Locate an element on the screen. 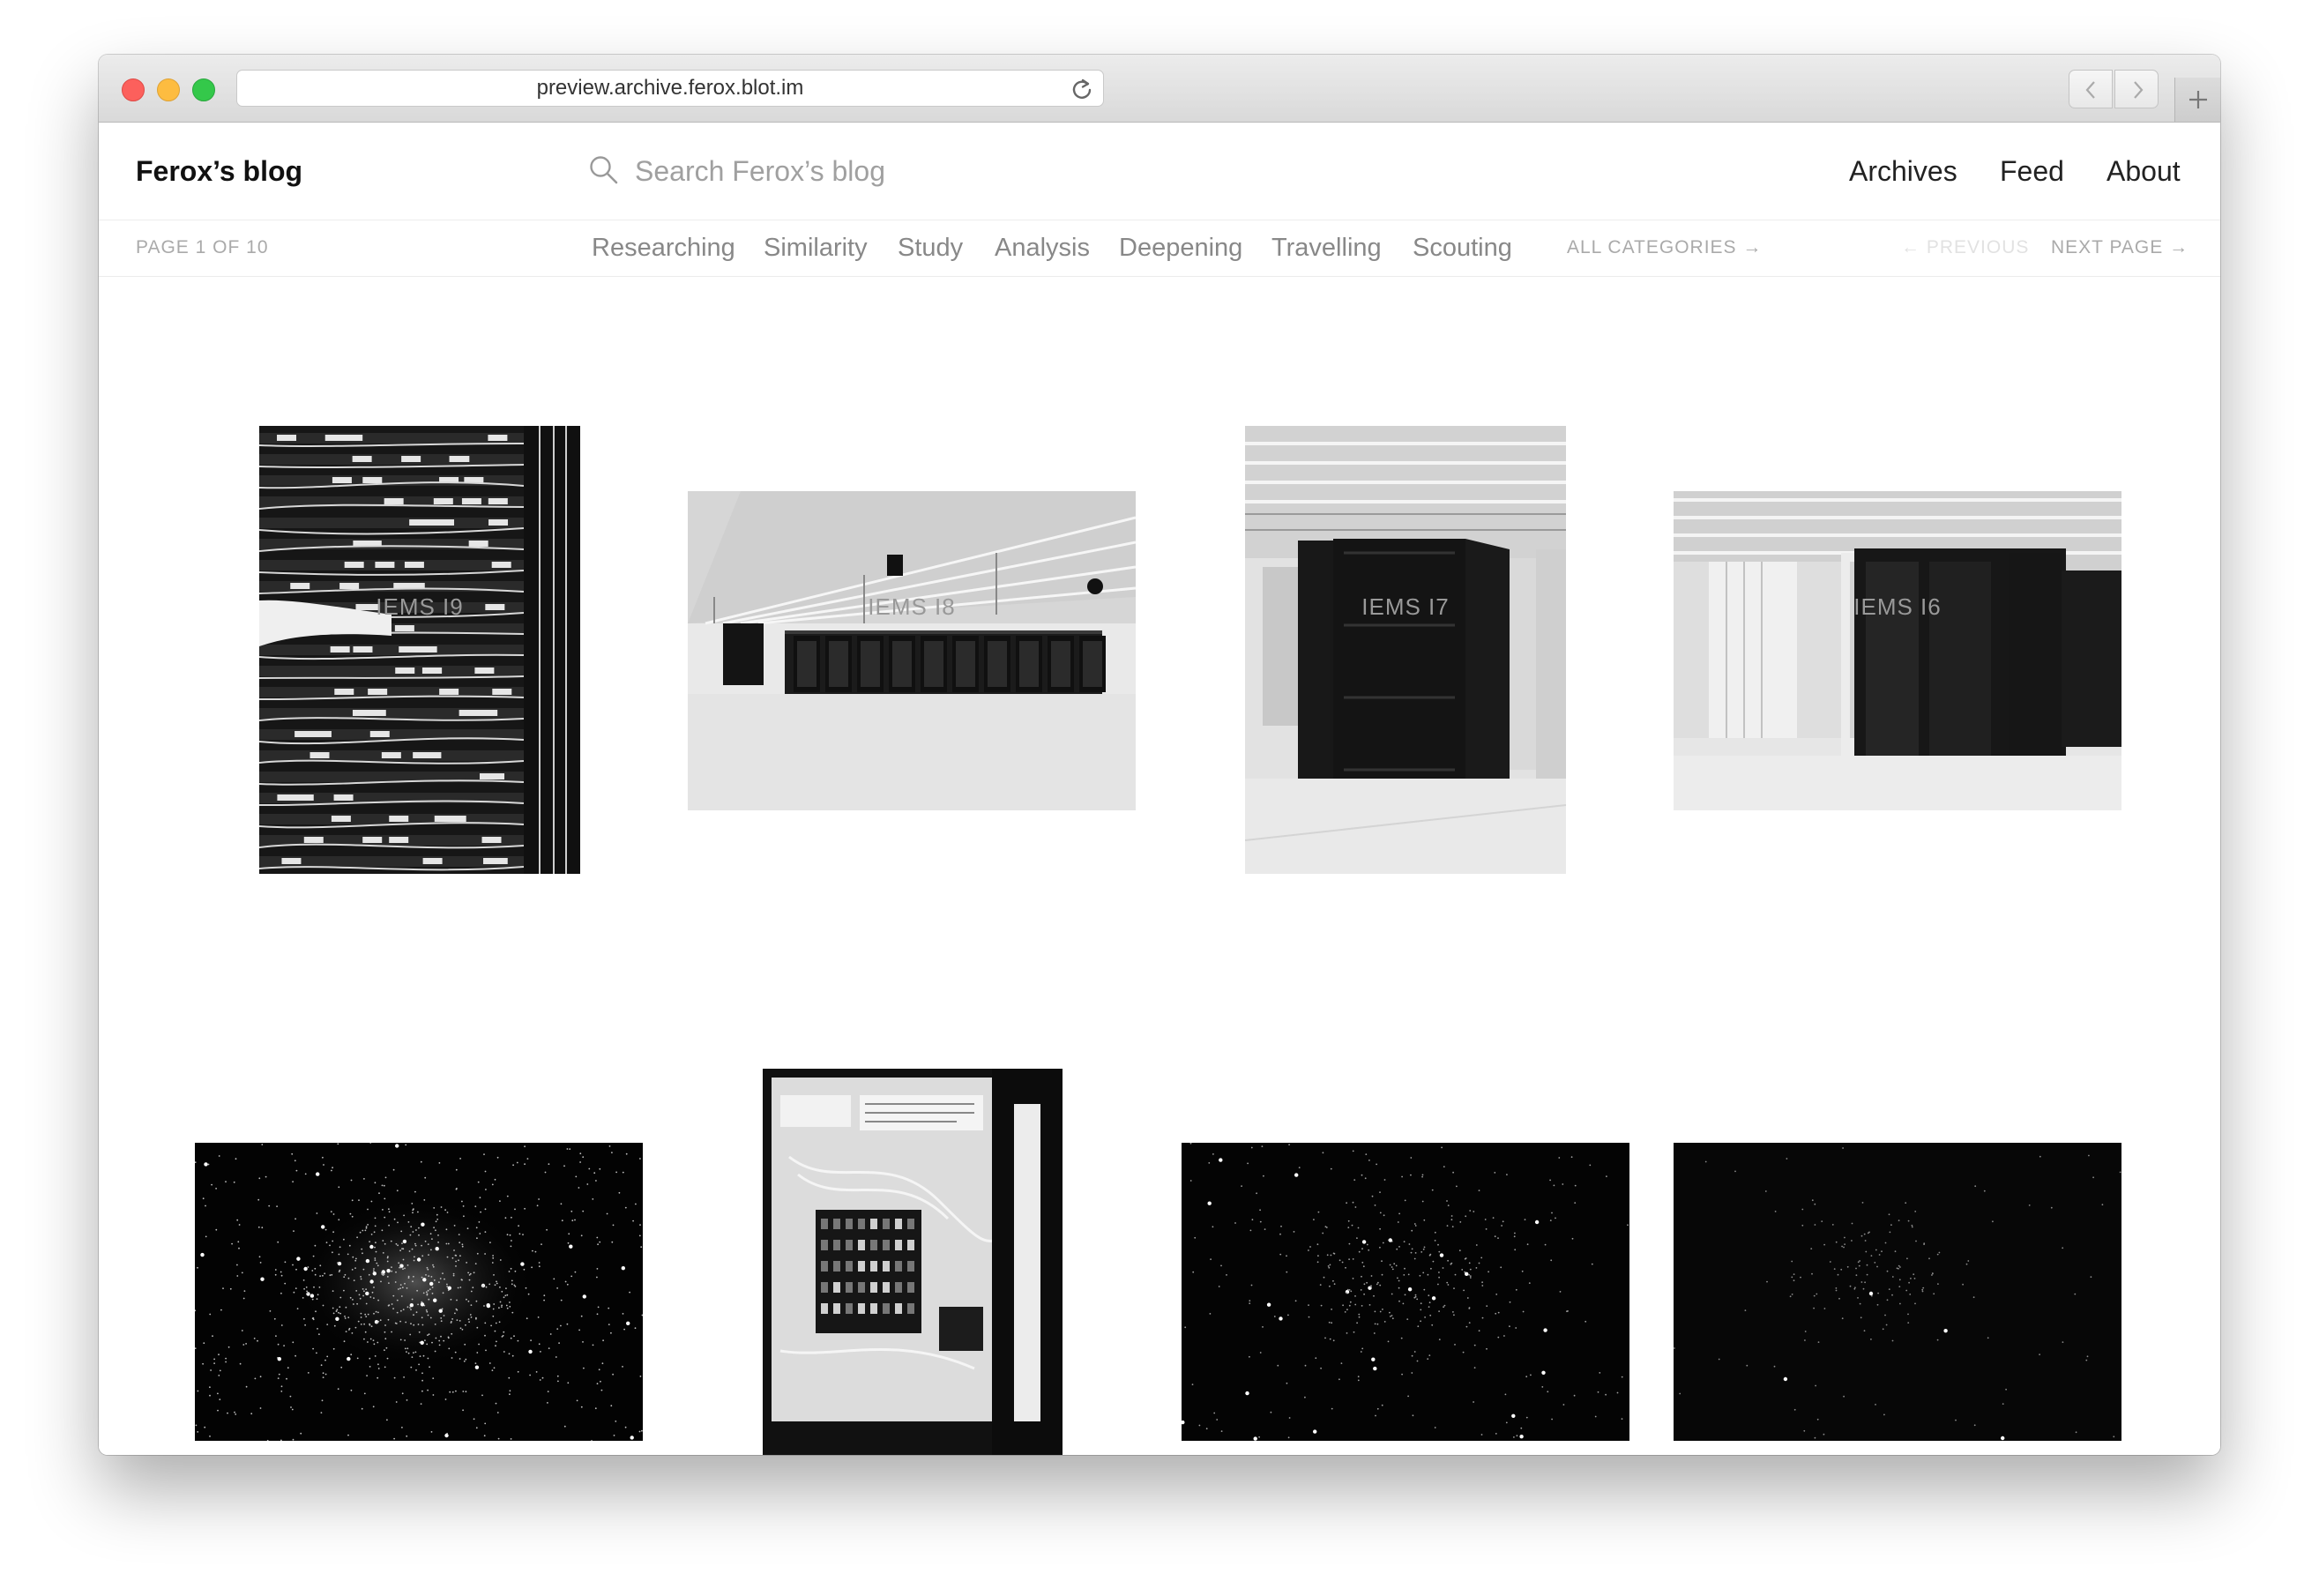 The width and height of the screenshot is (2319, 1596). page-indicator: PAGE 1 OF 10 is located at coordinates (202, 247).